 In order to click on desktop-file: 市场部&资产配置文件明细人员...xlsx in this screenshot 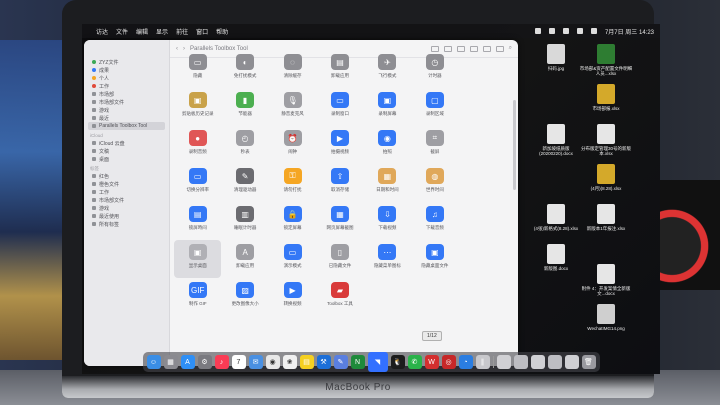, I will do `click(606, 60)`.